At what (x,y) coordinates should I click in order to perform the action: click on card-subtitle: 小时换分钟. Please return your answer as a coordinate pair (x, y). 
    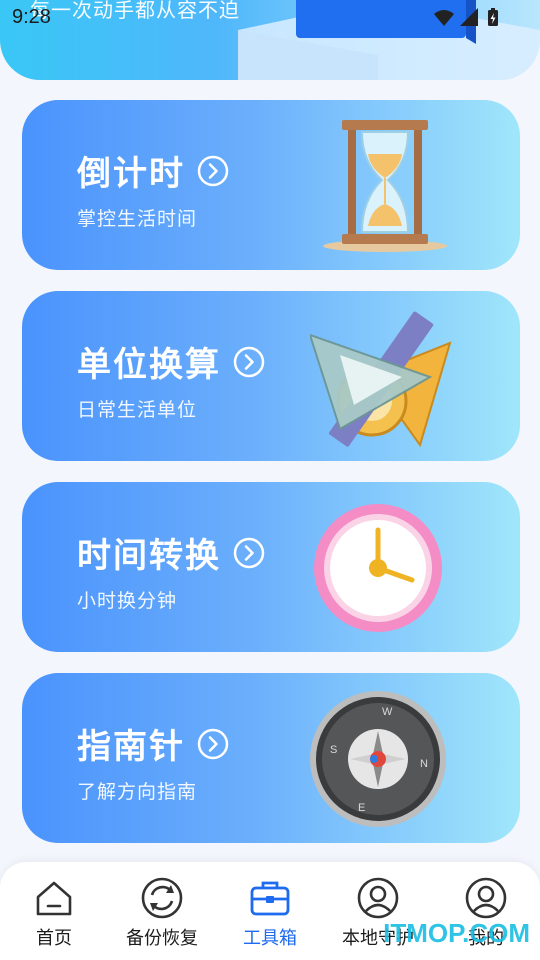
    Looking at the image, I should click on (127, 601).